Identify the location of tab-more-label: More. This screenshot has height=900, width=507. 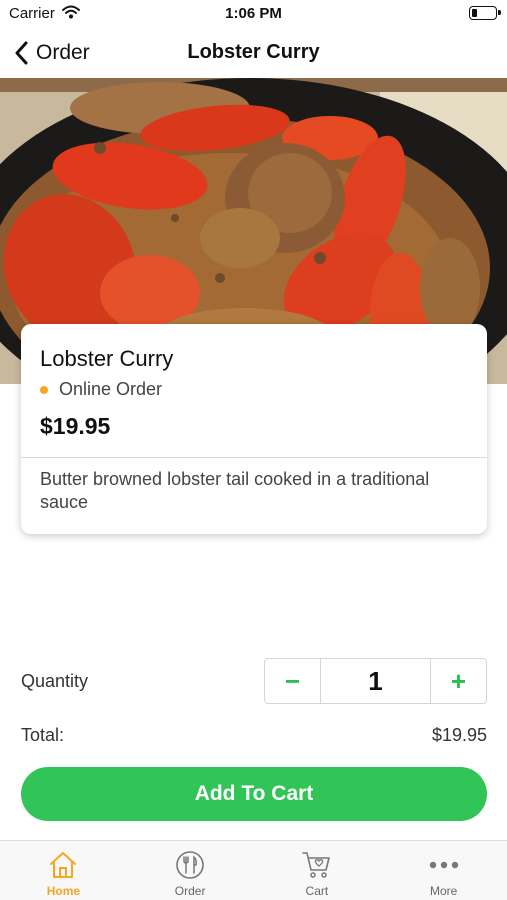
(443, 891).